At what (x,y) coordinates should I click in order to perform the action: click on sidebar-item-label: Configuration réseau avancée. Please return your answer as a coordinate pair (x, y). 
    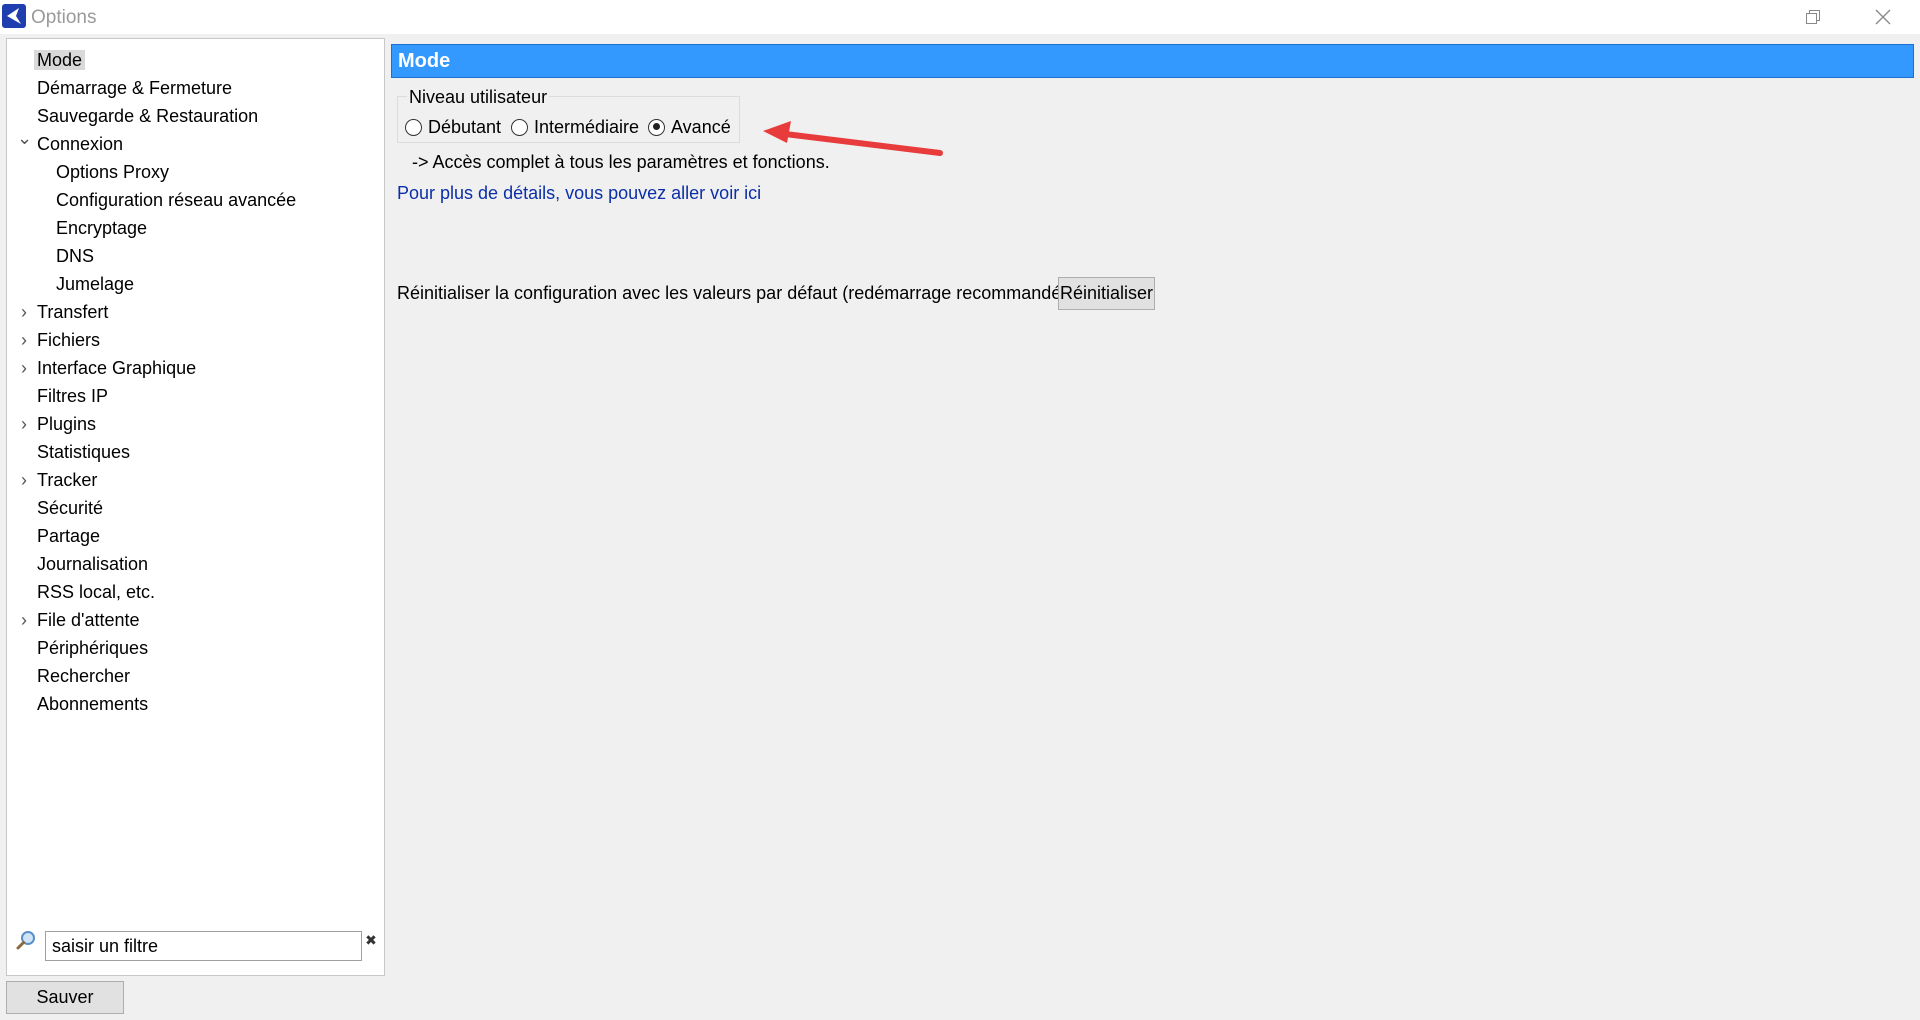
    Looking at the image, I should click on (176, 200).